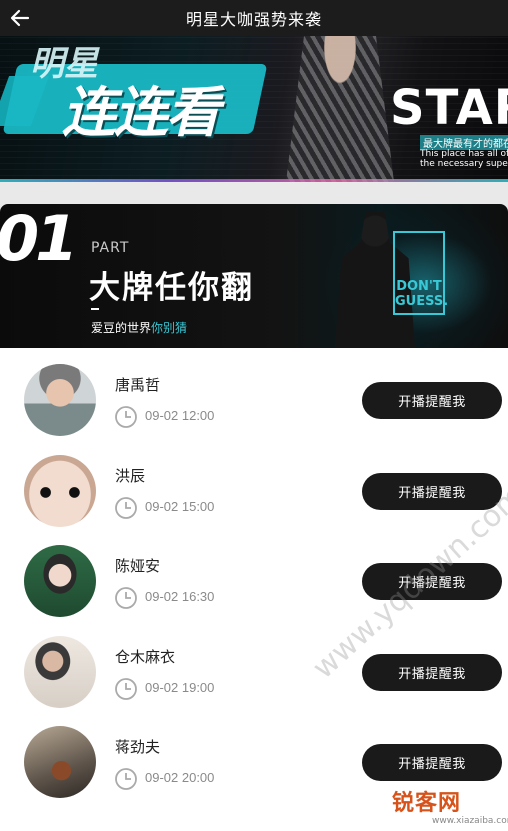 This screenshot has height=831, width=508. Describe the element at coordinates (464, 164) in the screenshot. I see `hero-en-tagline-2: the necessary superstar` at that location.